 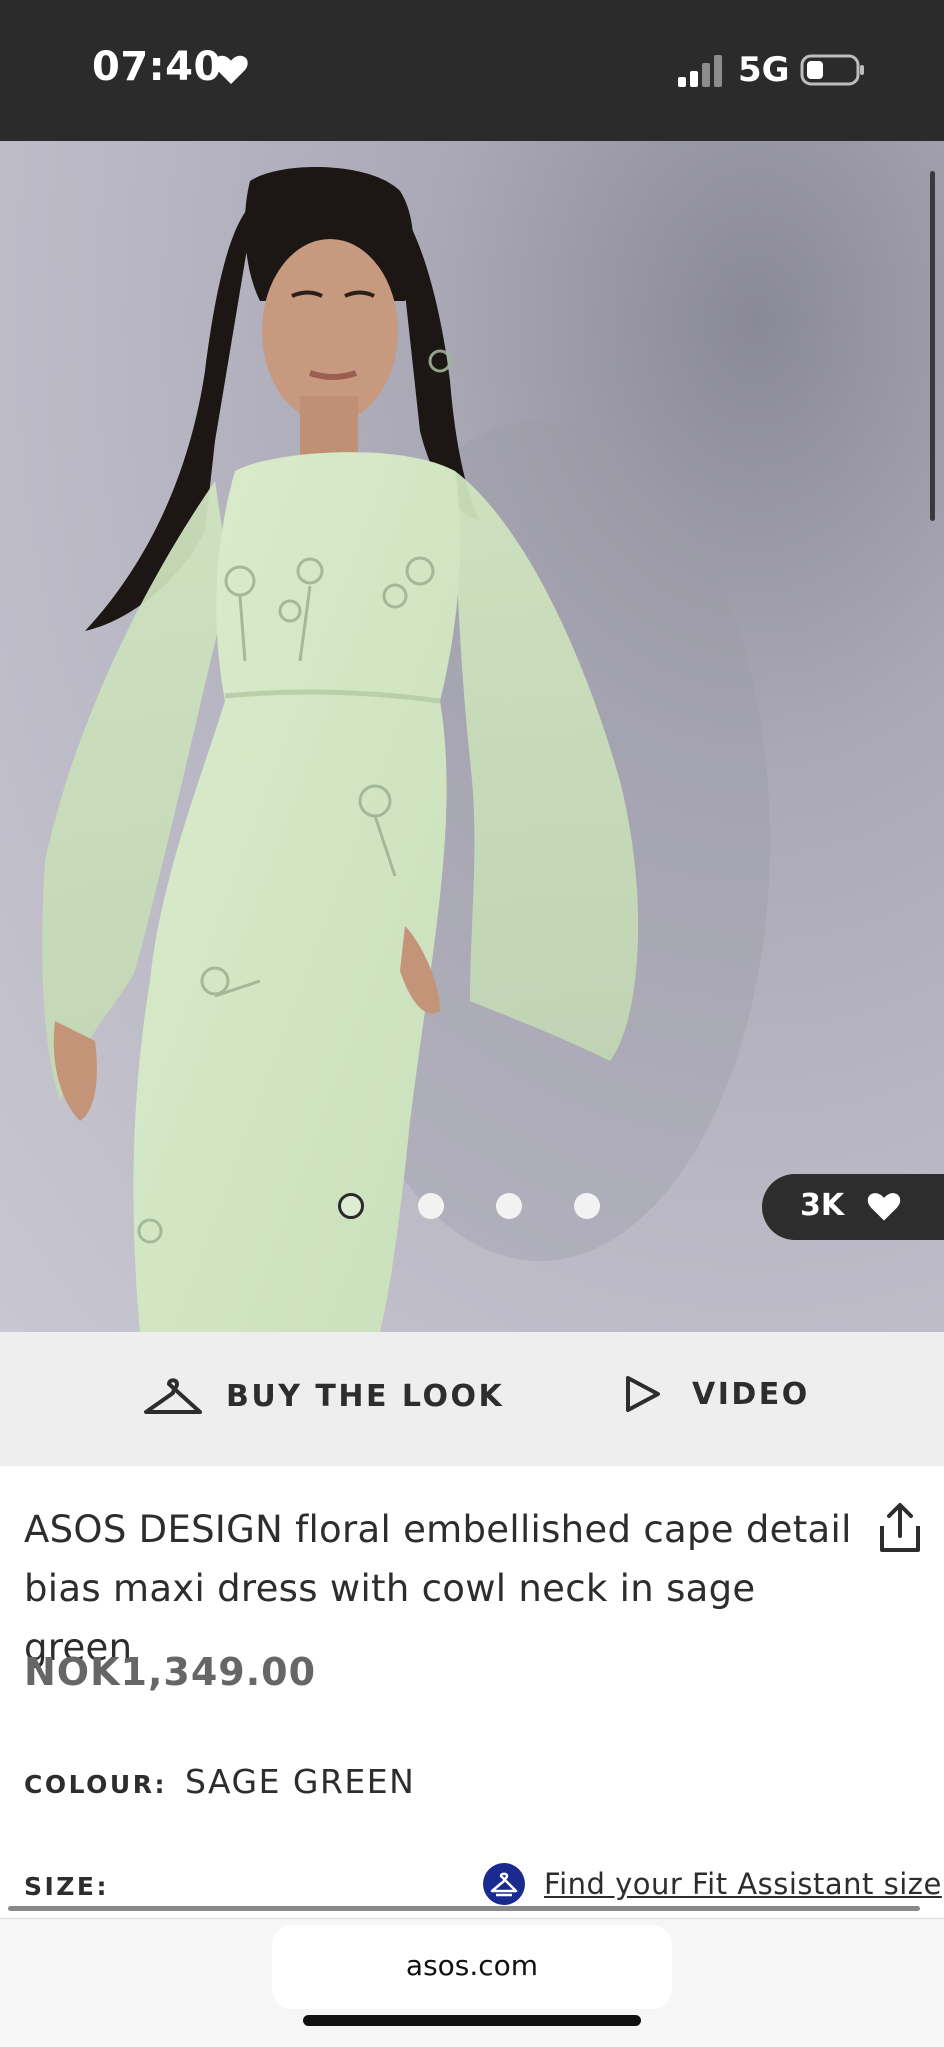 I want to click on image-scrollbar, so click(x=932, y=346).